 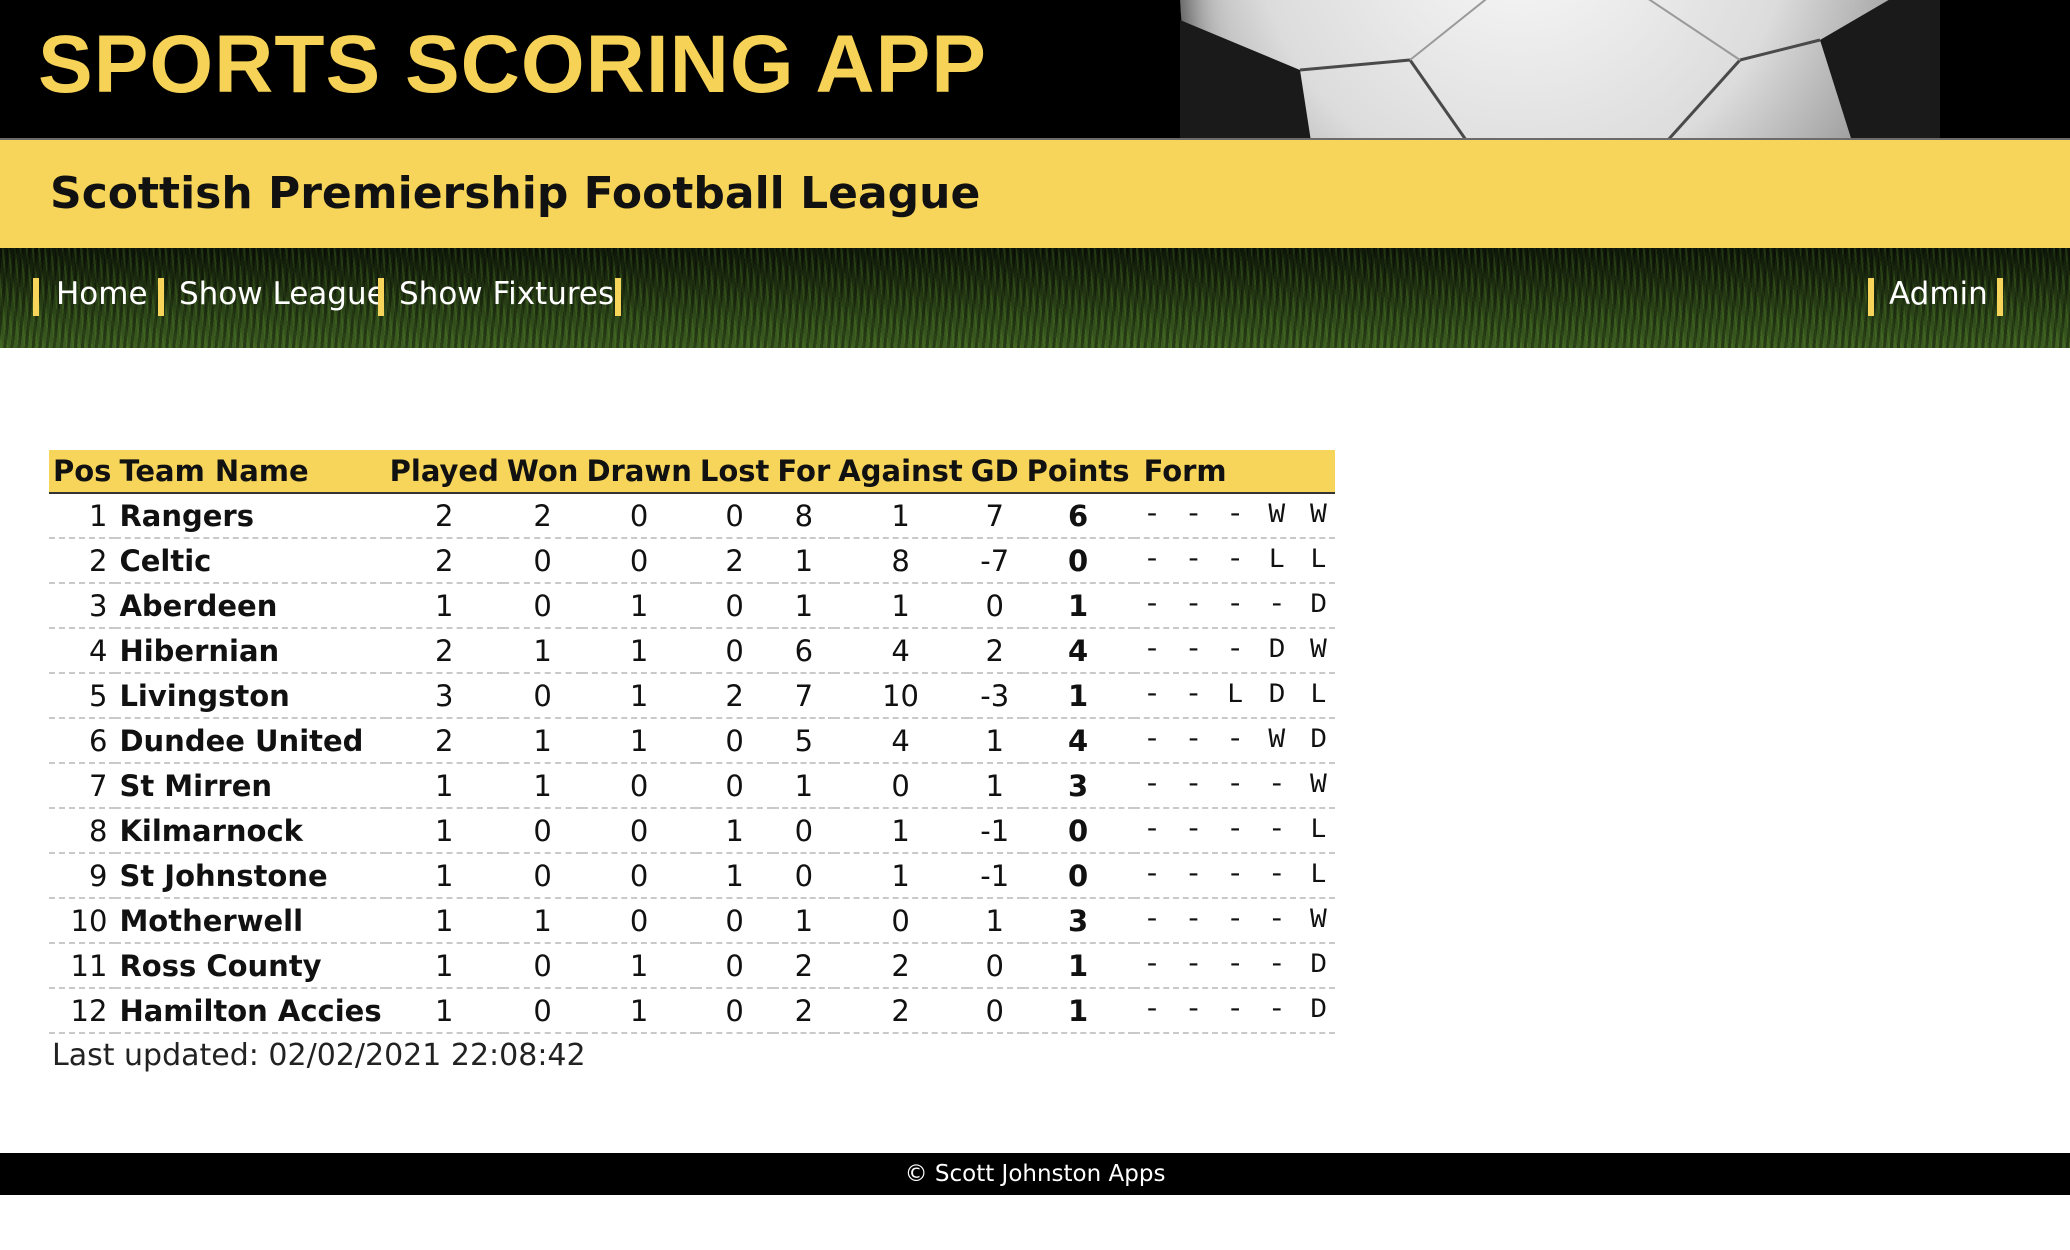 What do you see at coordinates (444, 696) in the screenshot?
I see `played-value: 3` at bounding box center [444, 696].